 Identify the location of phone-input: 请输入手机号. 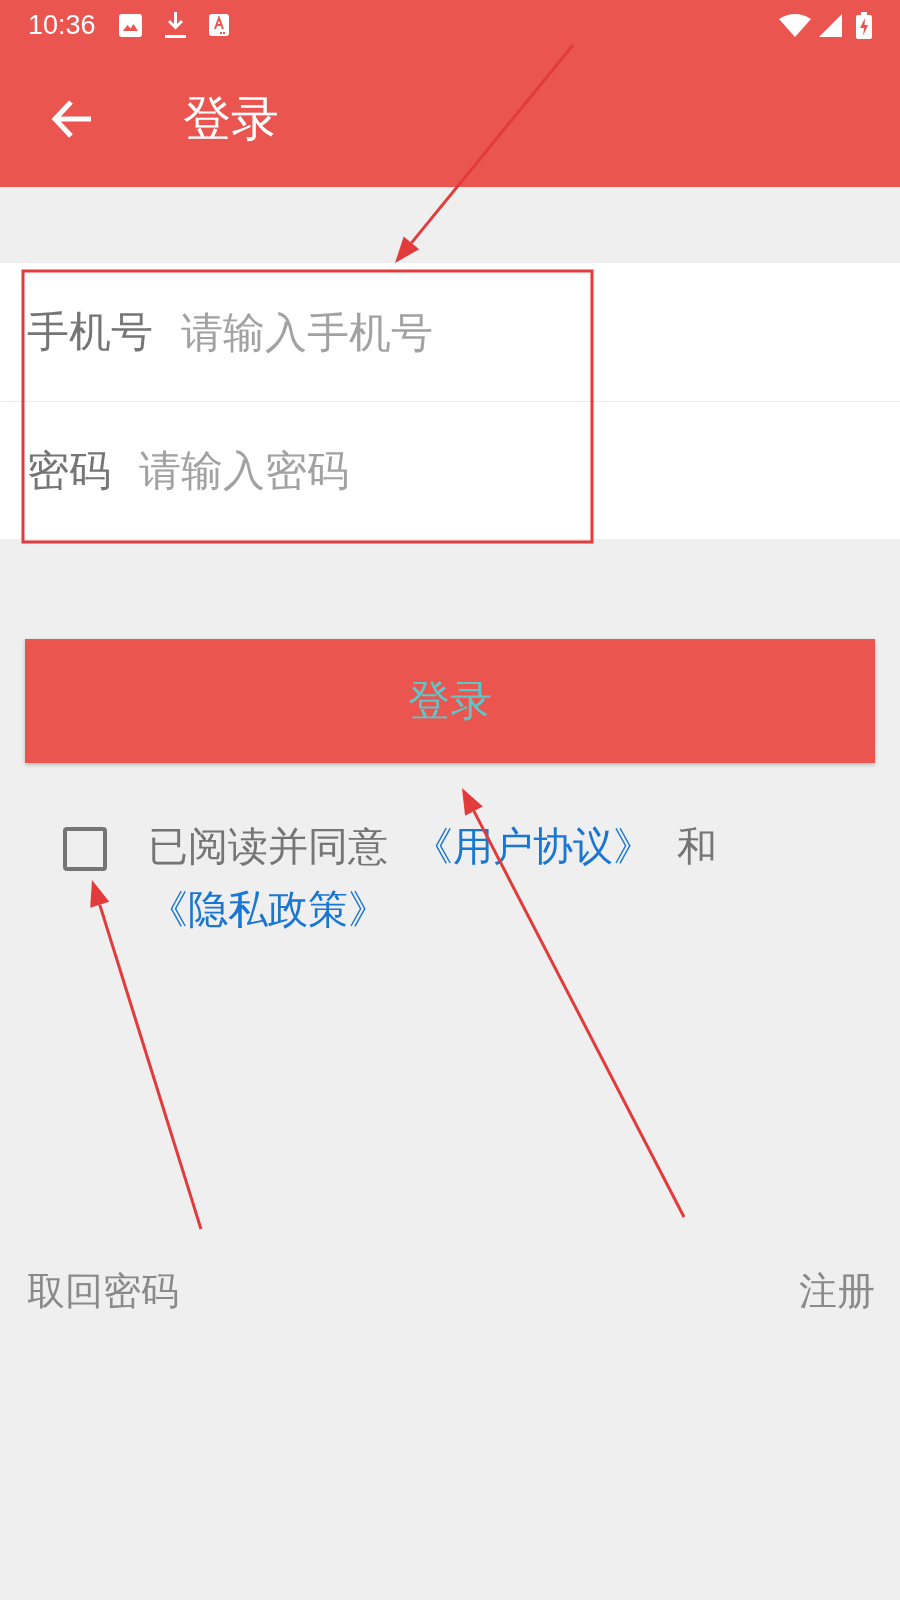
(540, 332).